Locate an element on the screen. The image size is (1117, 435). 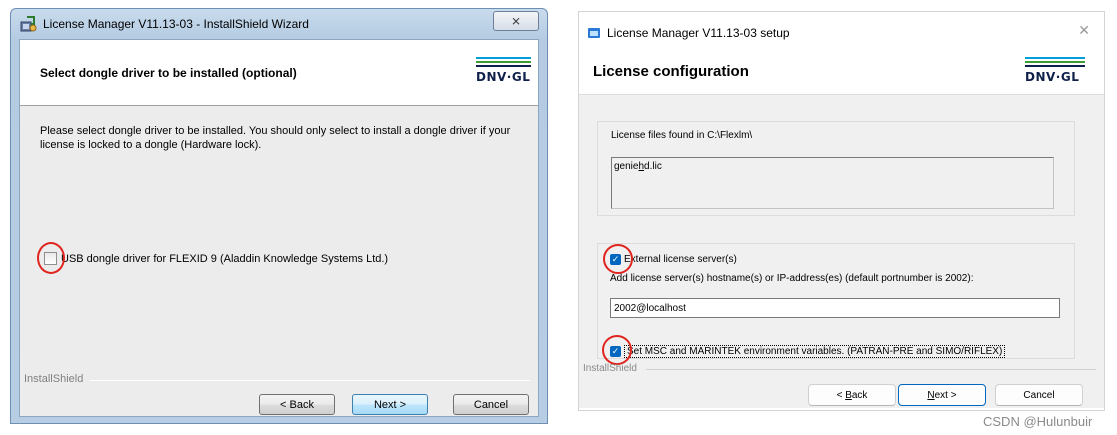
license-server-input: 2002@localhost is located at coordinates (835, 308).